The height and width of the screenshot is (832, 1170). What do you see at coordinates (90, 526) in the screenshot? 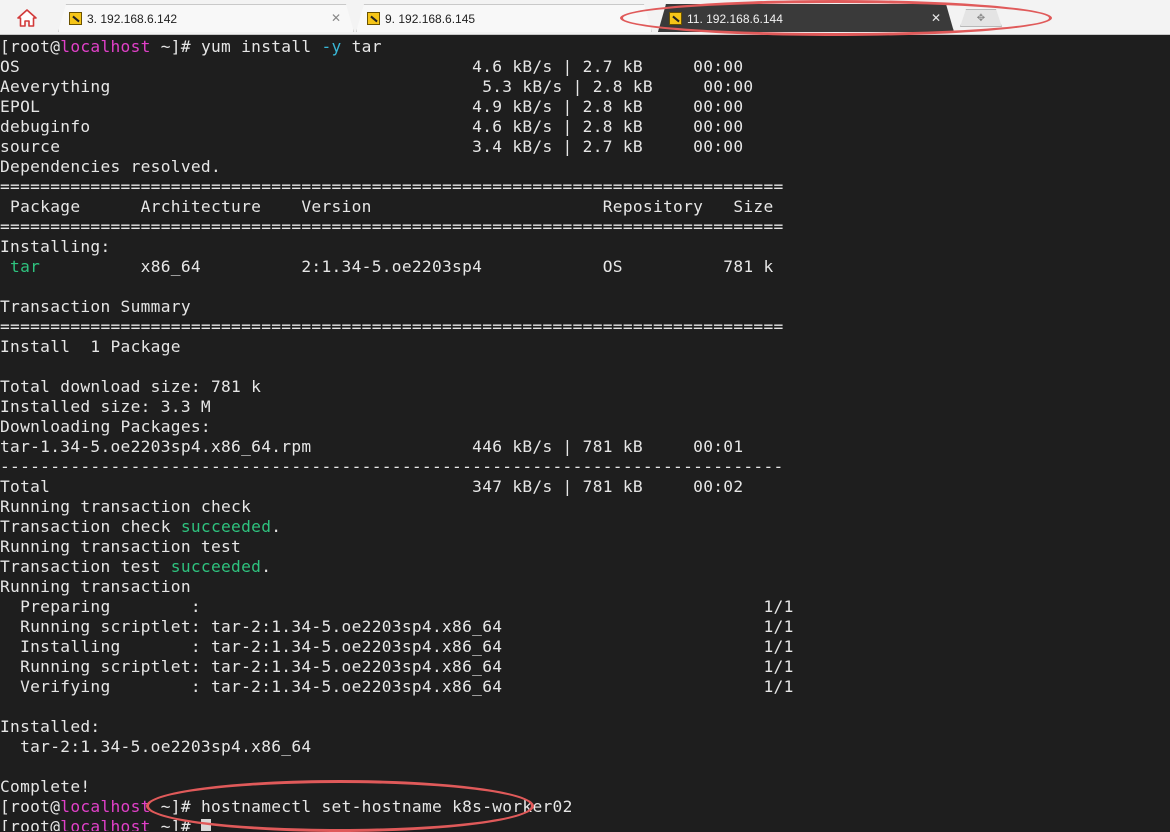
I see `status-text: Transaction check` at bounding box center [90, 526].